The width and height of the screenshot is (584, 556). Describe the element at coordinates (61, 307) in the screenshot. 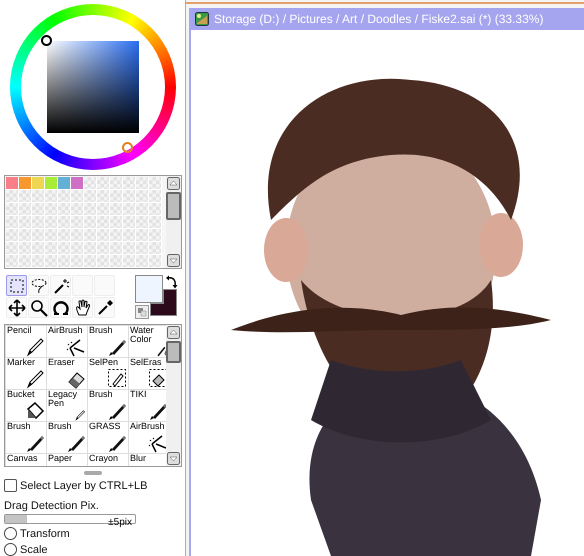

I see `rotate-icon` at that location.